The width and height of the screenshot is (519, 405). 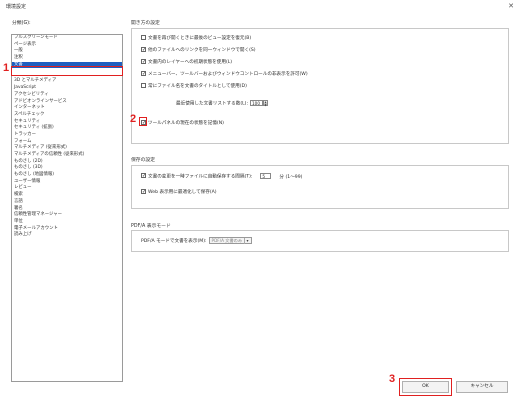 I want to click on category-item-fullscreen: フルスクリーンモード, so click(x=67, y=38).